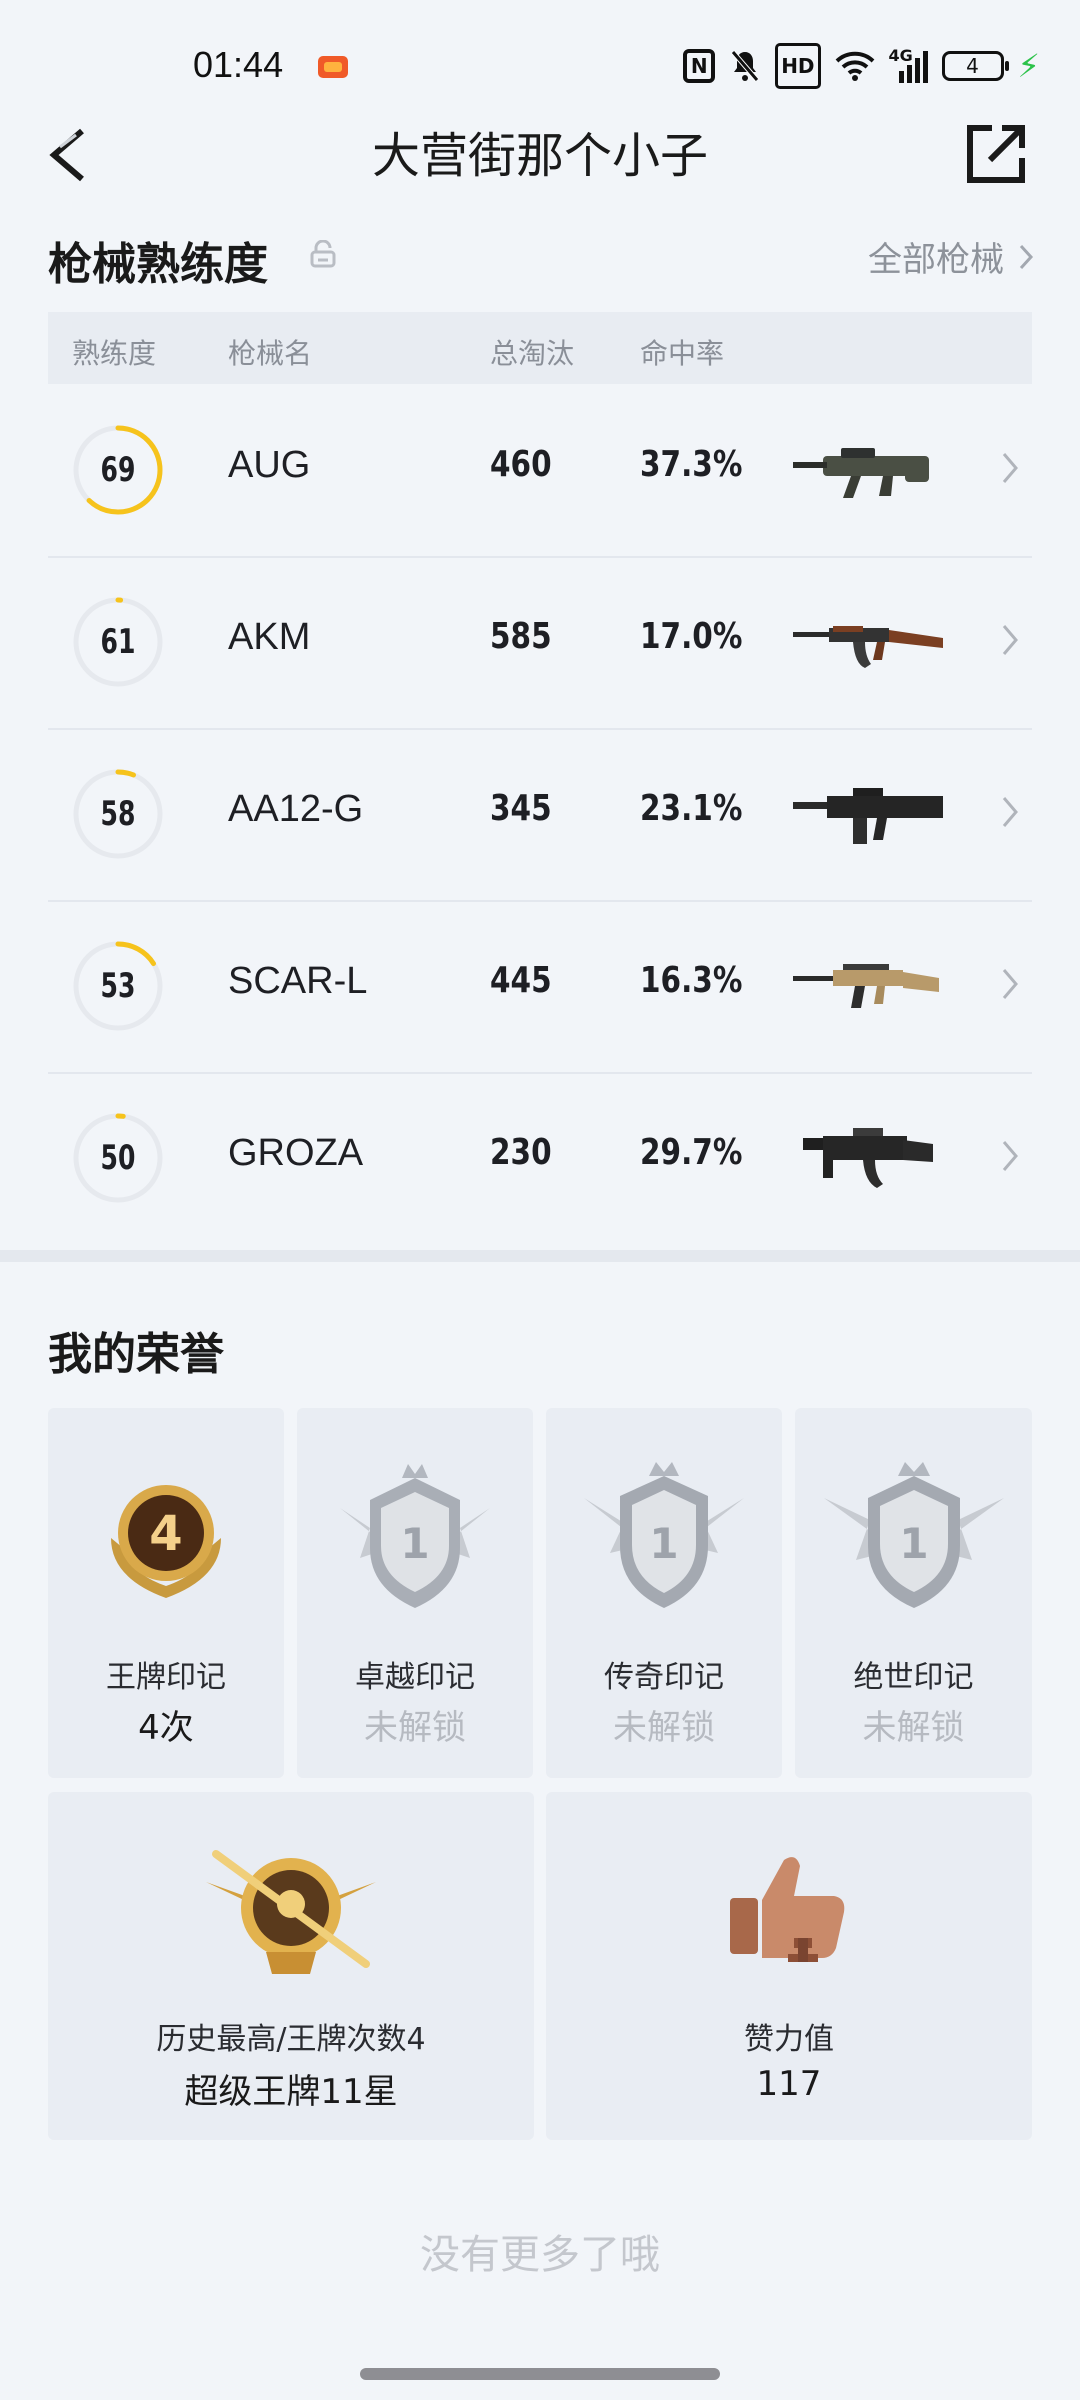  I want to click on status-time: 01:44, so click(238, 64).